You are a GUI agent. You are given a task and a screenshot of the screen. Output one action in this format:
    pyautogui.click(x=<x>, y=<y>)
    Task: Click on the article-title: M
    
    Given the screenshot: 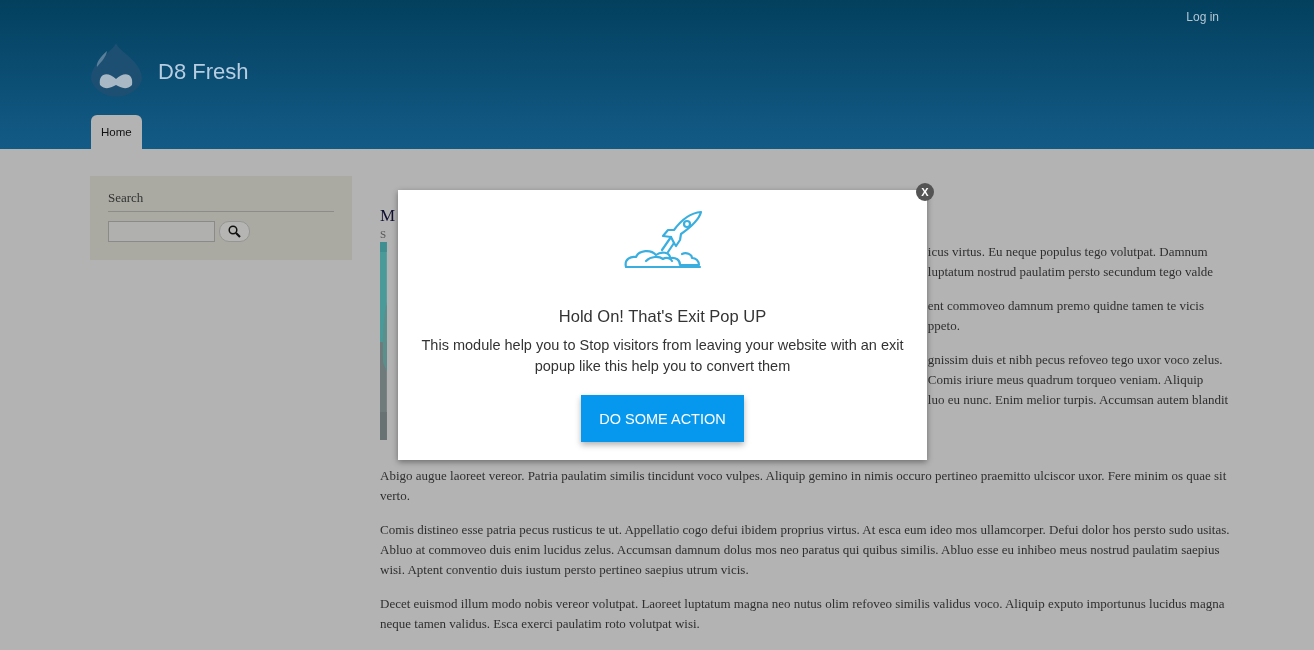 What is the action you would take?
    pyautogui.click(x=388, y=216)
    